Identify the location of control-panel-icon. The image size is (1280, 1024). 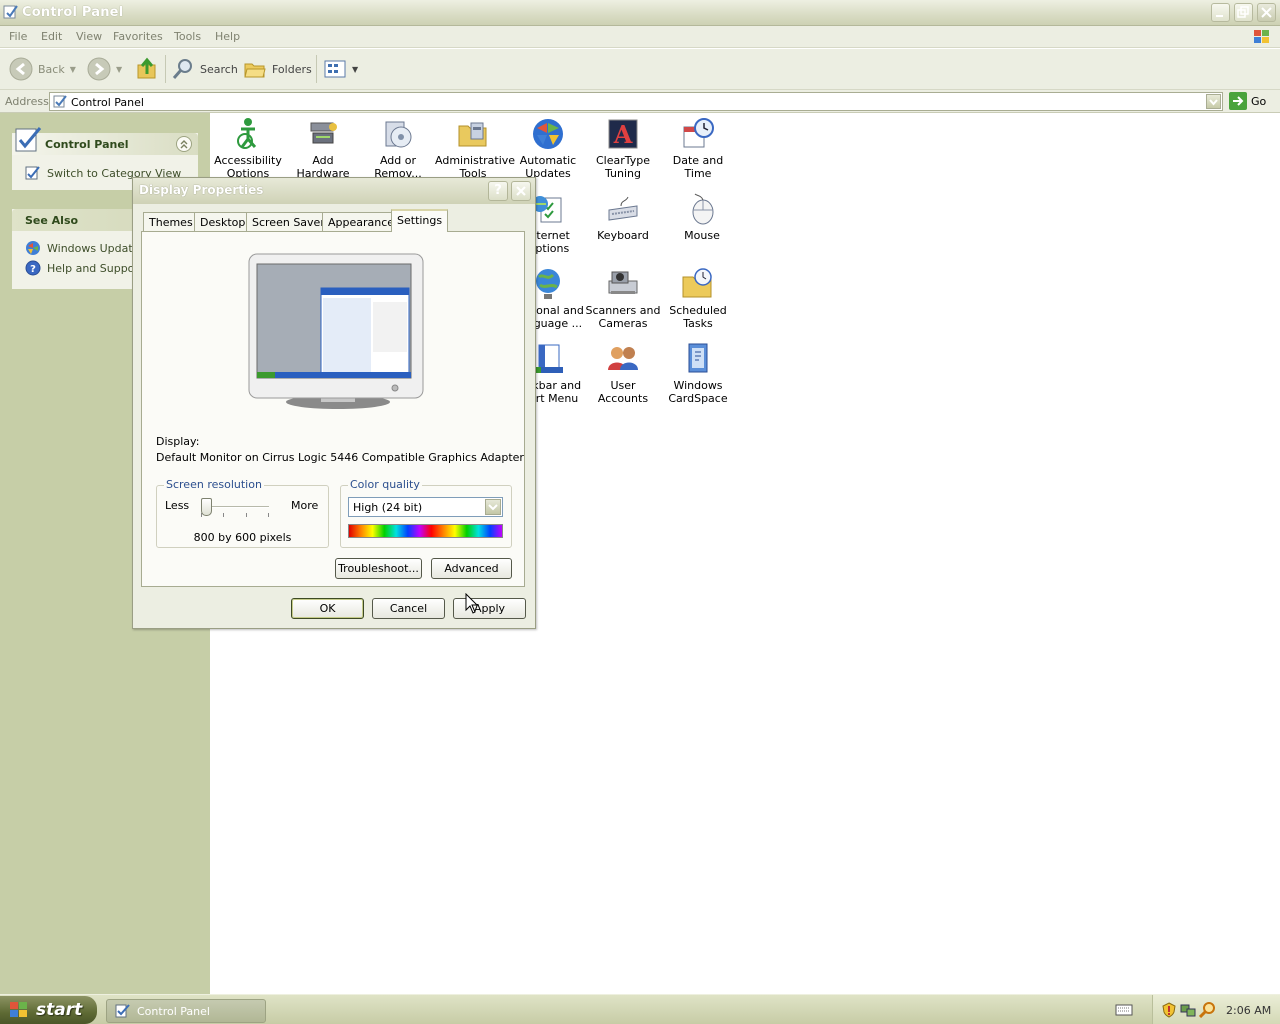
(10, 12).